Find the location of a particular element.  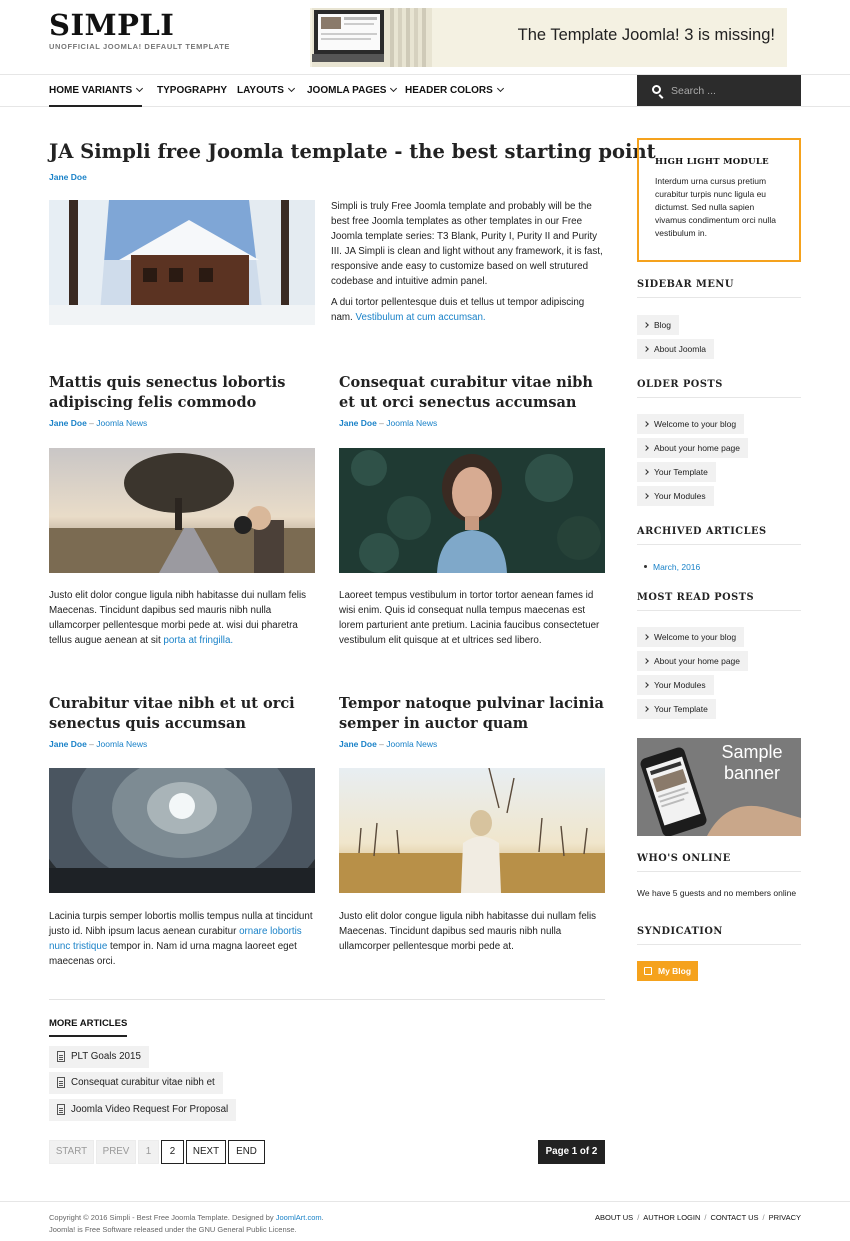

sidebar-menu-title: SIDEBAR MENU is located at coordinates (719, 288).